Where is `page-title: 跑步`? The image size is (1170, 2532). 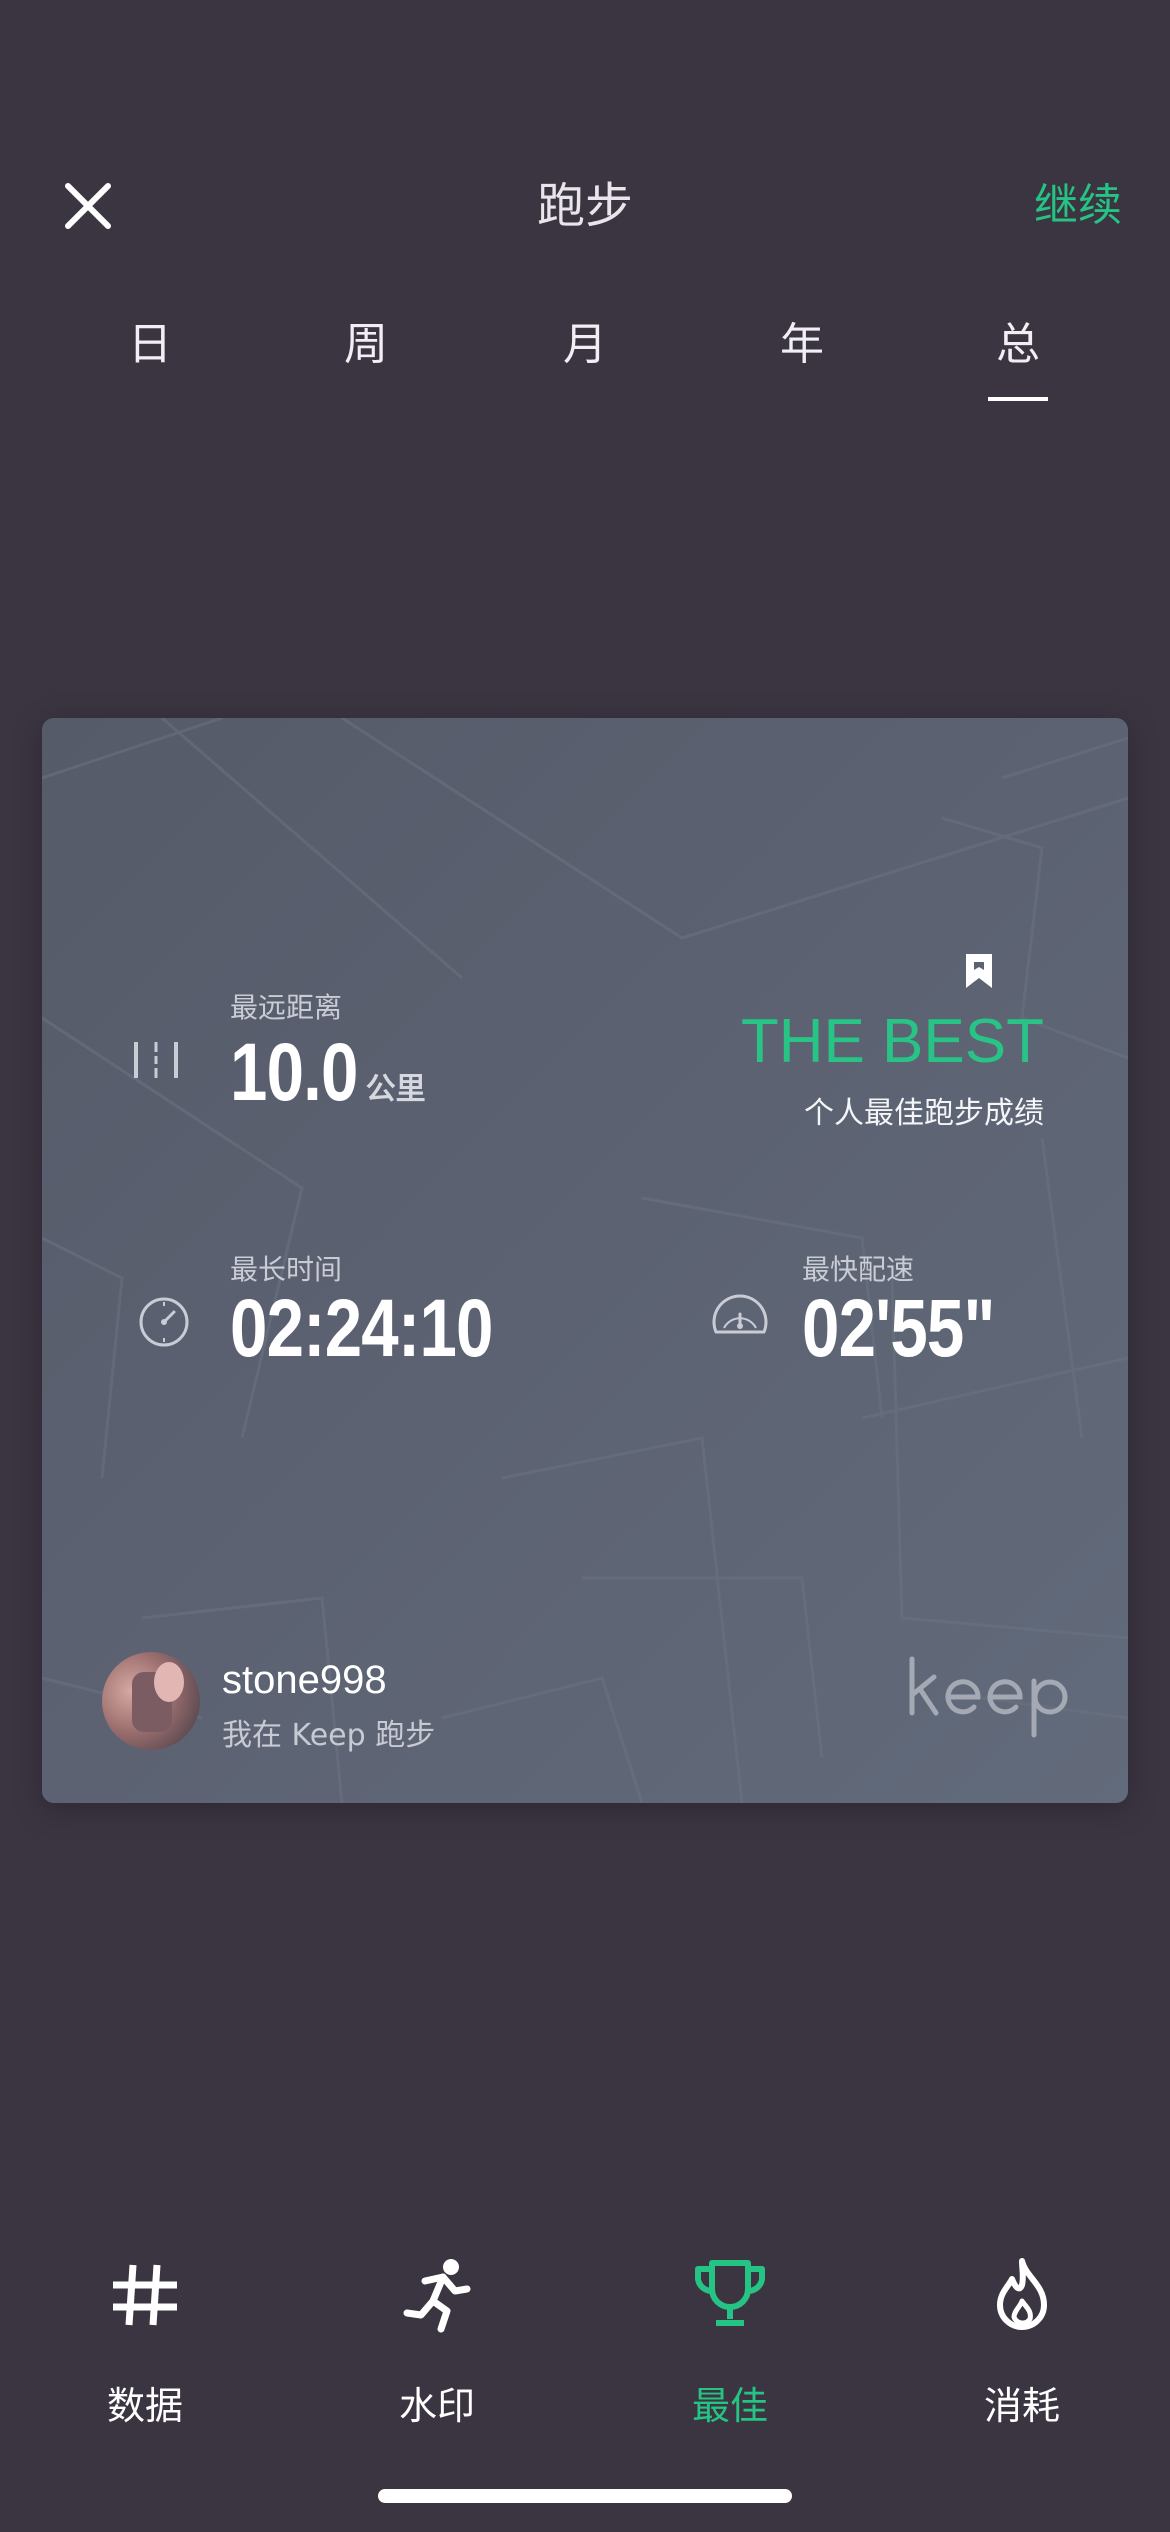 page-title: 跑步 is located at coordinates (584, 206).